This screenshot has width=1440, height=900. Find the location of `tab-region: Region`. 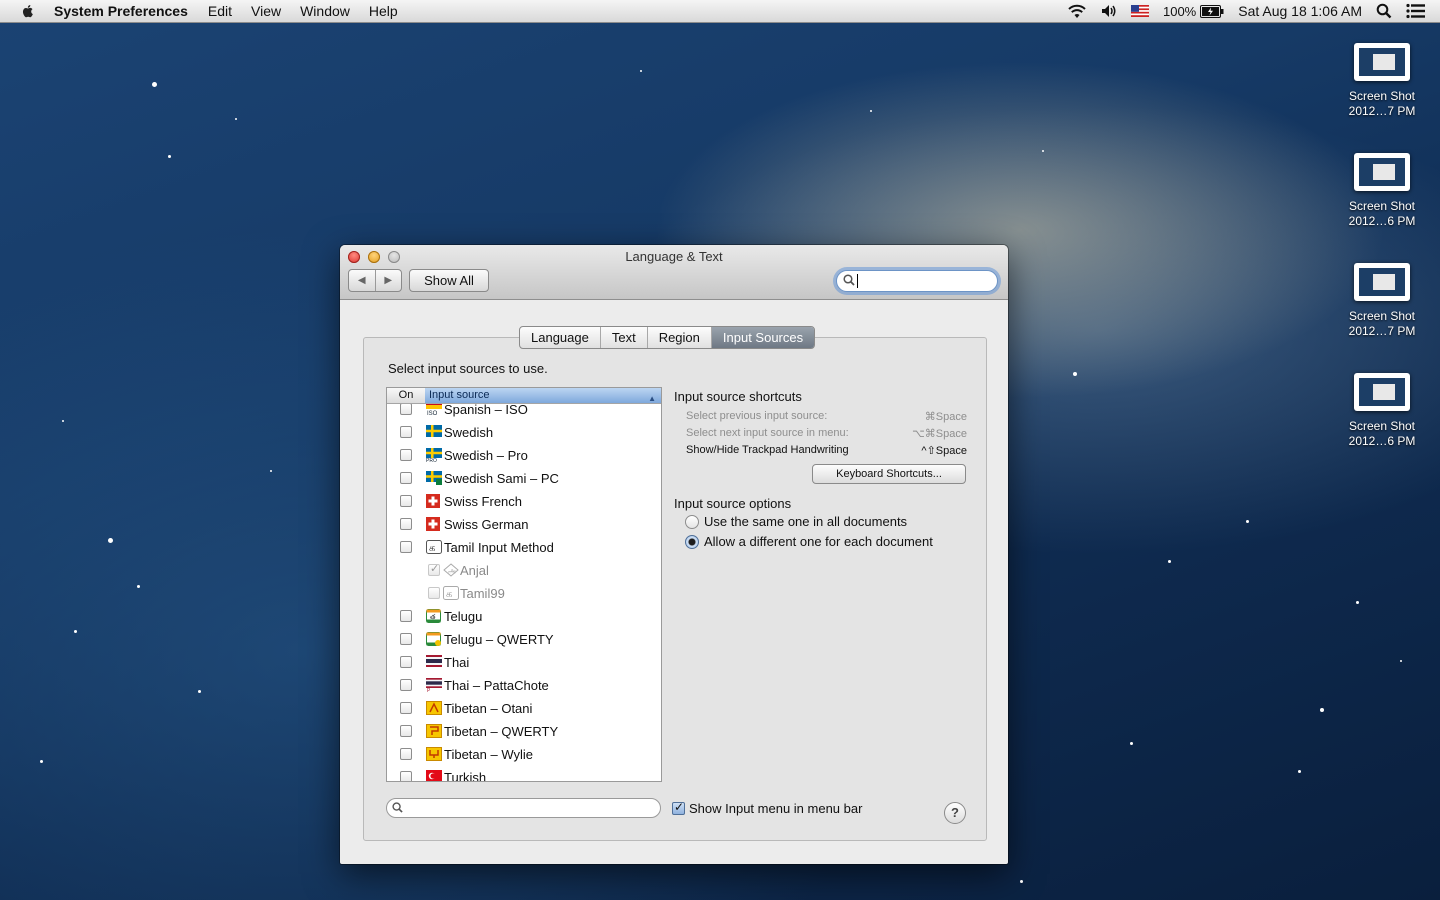

tab-region: Region is located at coordinates (680, 337).